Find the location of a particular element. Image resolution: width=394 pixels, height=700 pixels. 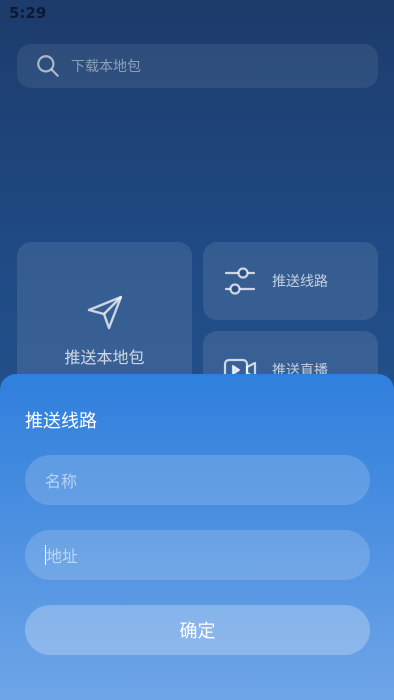

sliders-icon is located at coordinates (240, 281).